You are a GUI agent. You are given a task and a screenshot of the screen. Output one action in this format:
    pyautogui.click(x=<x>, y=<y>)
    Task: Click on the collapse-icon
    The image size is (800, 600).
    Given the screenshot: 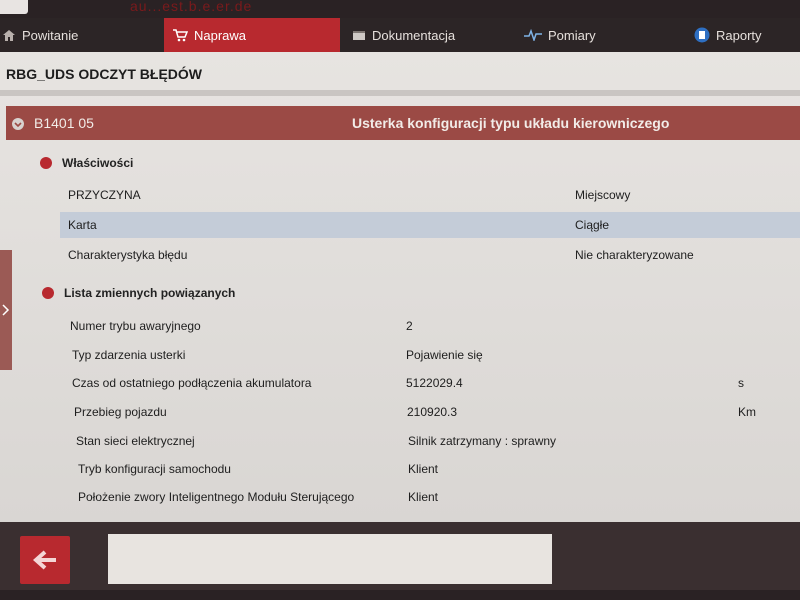 What is the action you would take?
    pyautogui.click(x=18, y=124)
    